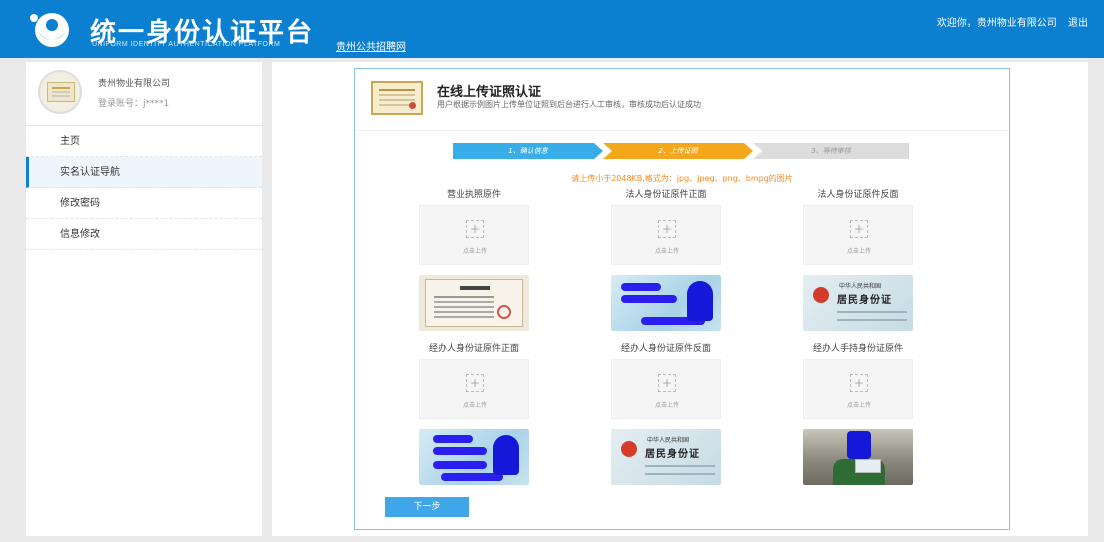 The height and width of the screenshot is (542, 1104). I want to click on slot-label: 经办人身份证原件正面, so click(473, 349).